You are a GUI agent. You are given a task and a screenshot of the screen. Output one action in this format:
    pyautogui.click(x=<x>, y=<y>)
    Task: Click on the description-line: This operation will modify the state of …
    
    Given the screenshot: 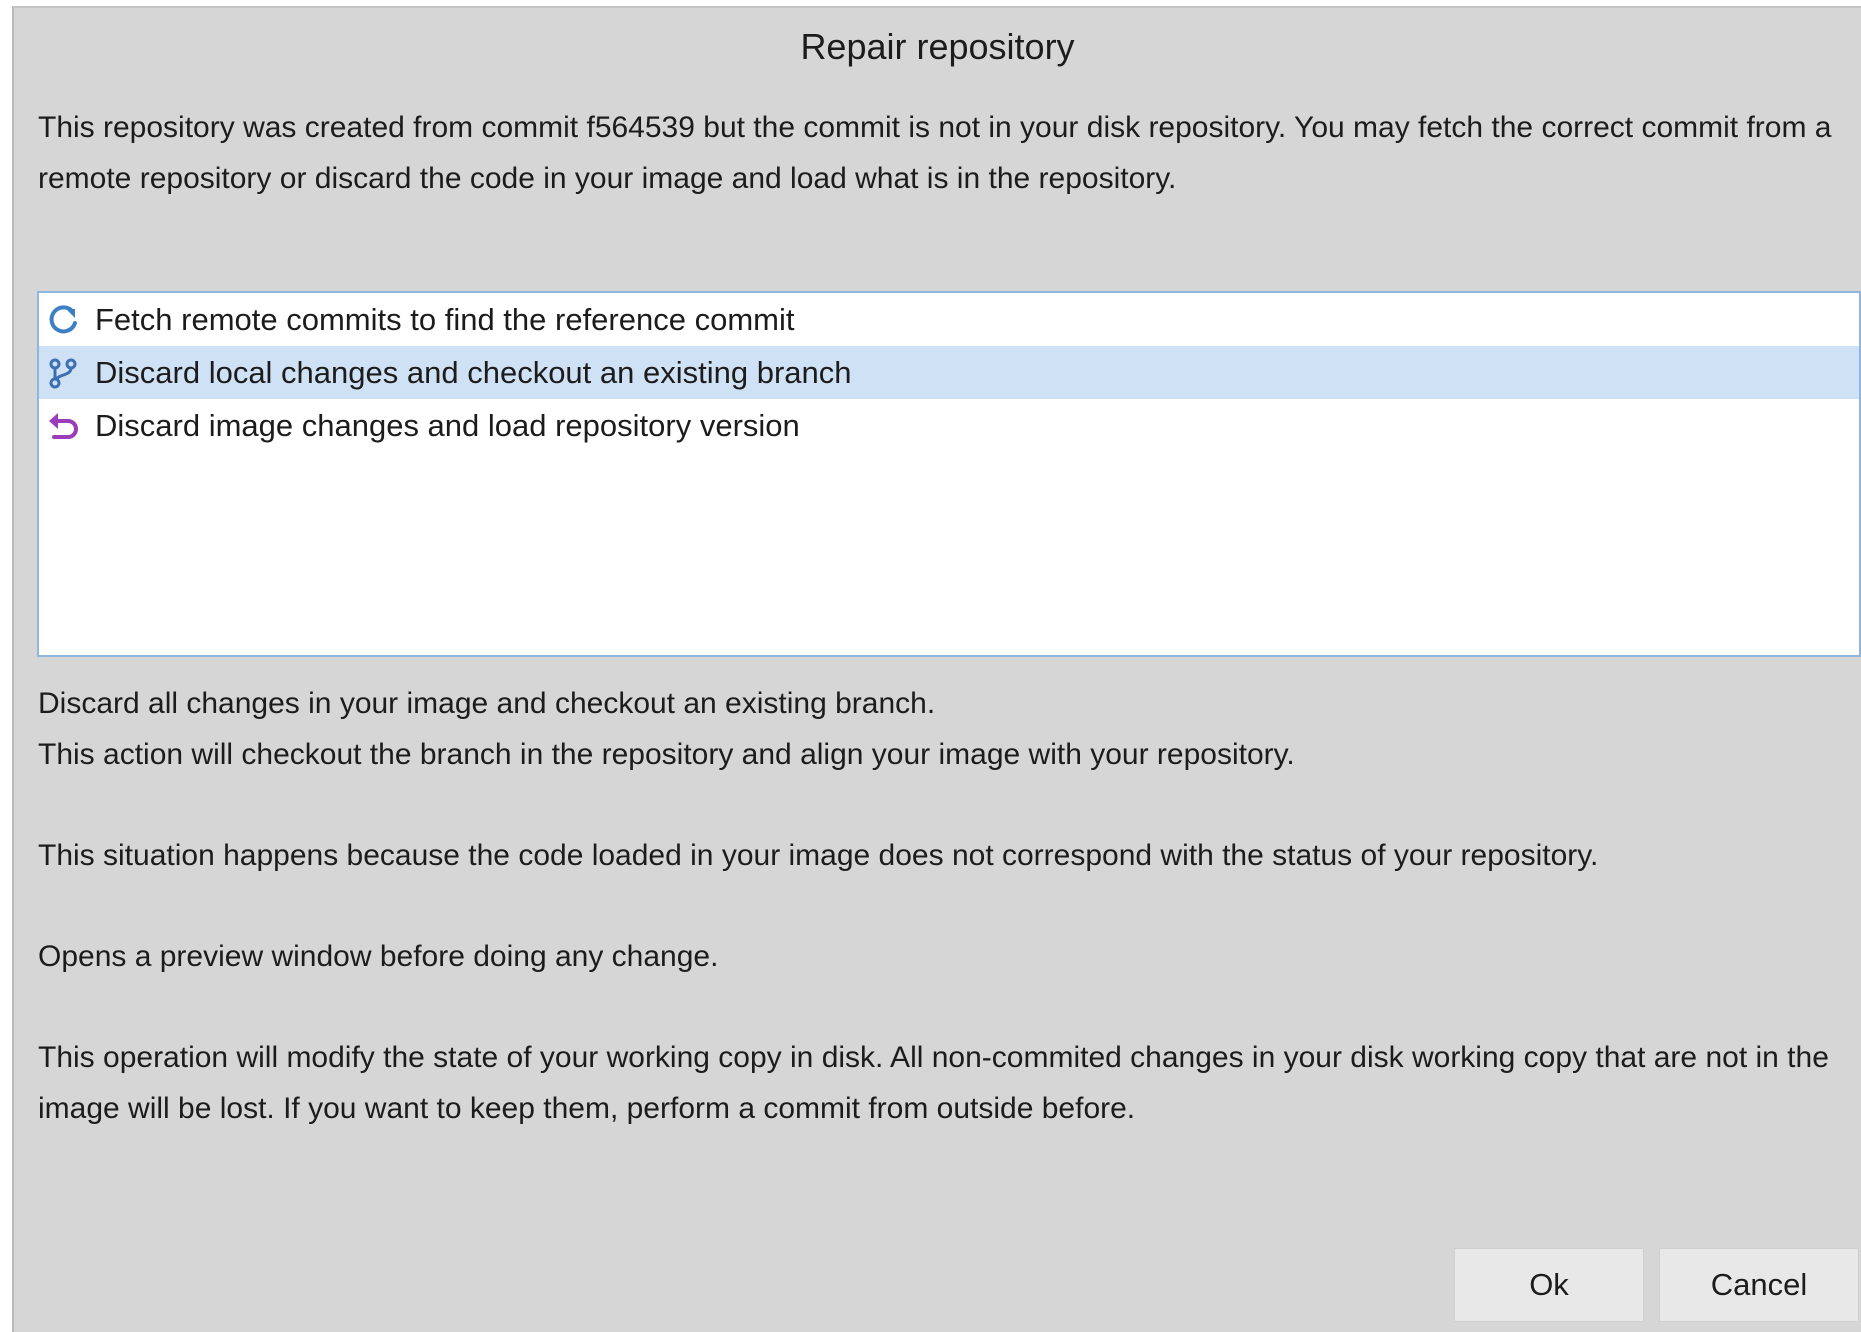 What is the action you would take?
    pyautogui.click(x=933, y=1083)
    